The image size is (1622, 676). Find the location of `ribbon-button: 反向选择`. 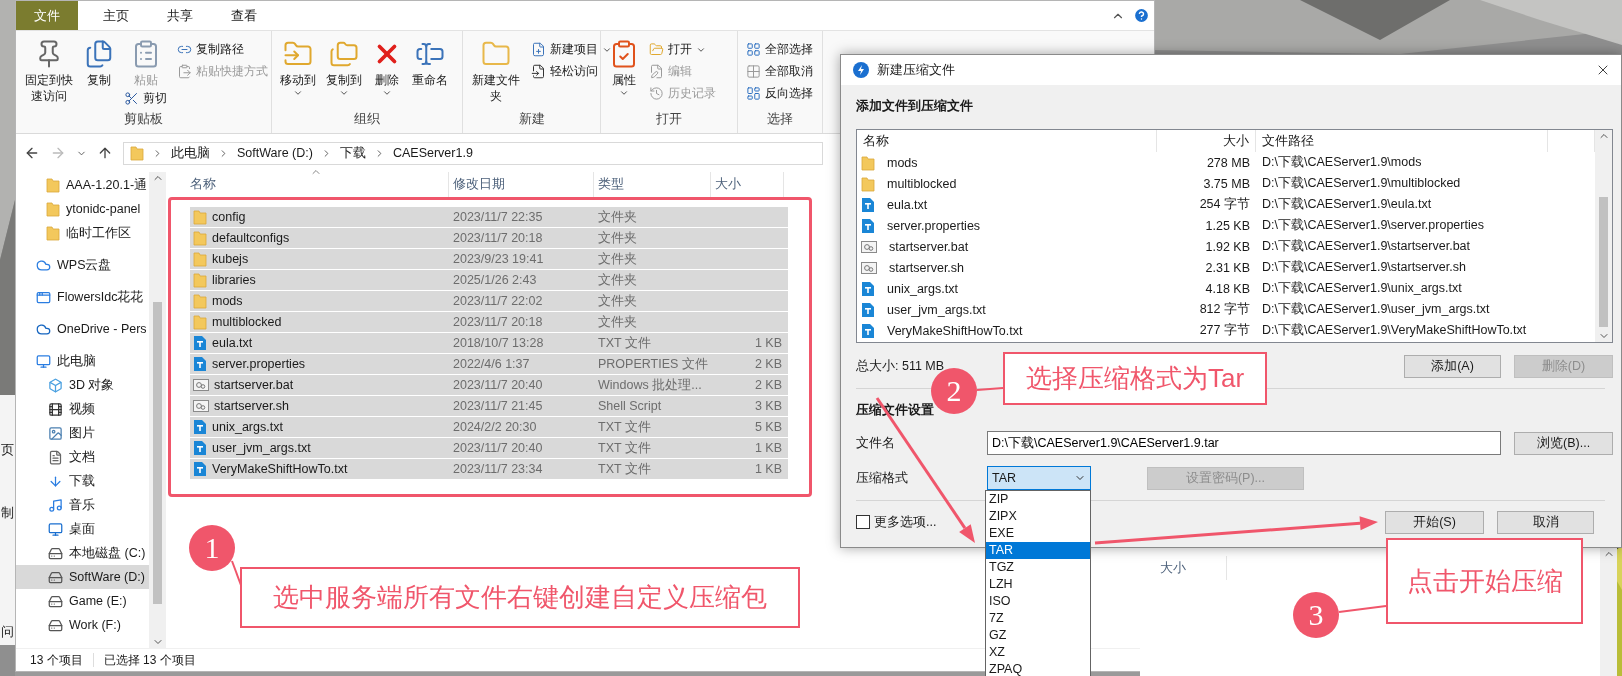

ribbon-button: 反向选择 is located at coordinates (779, 93).